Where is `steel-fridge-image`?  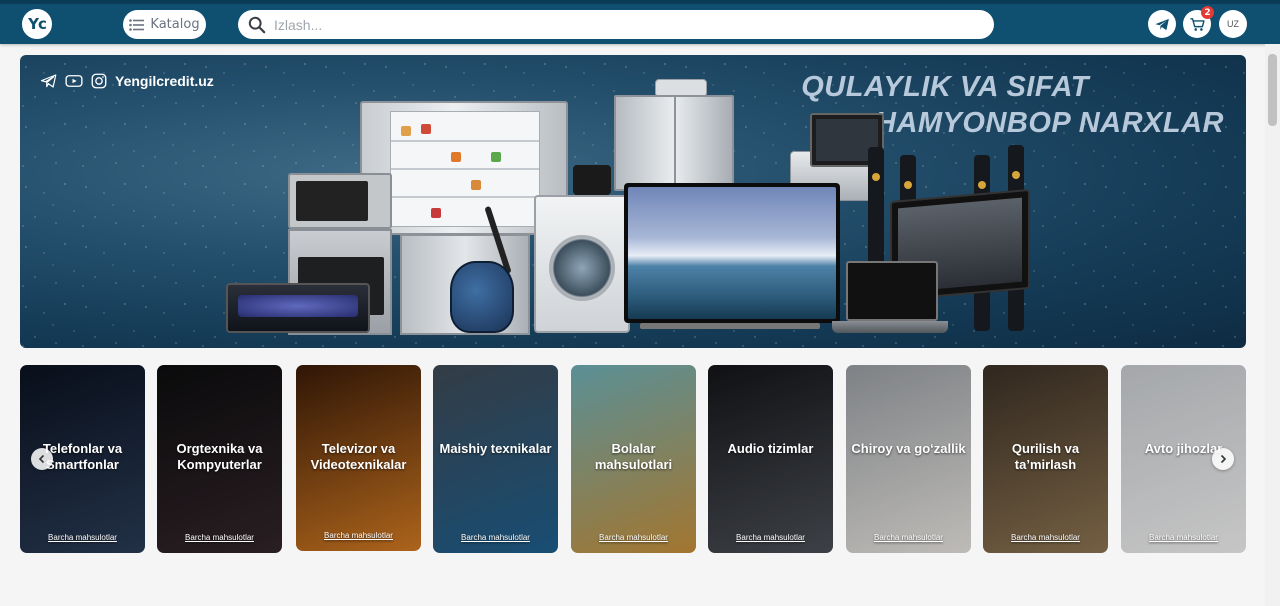 steel-fridge-image is located at coordinates (674, 143).